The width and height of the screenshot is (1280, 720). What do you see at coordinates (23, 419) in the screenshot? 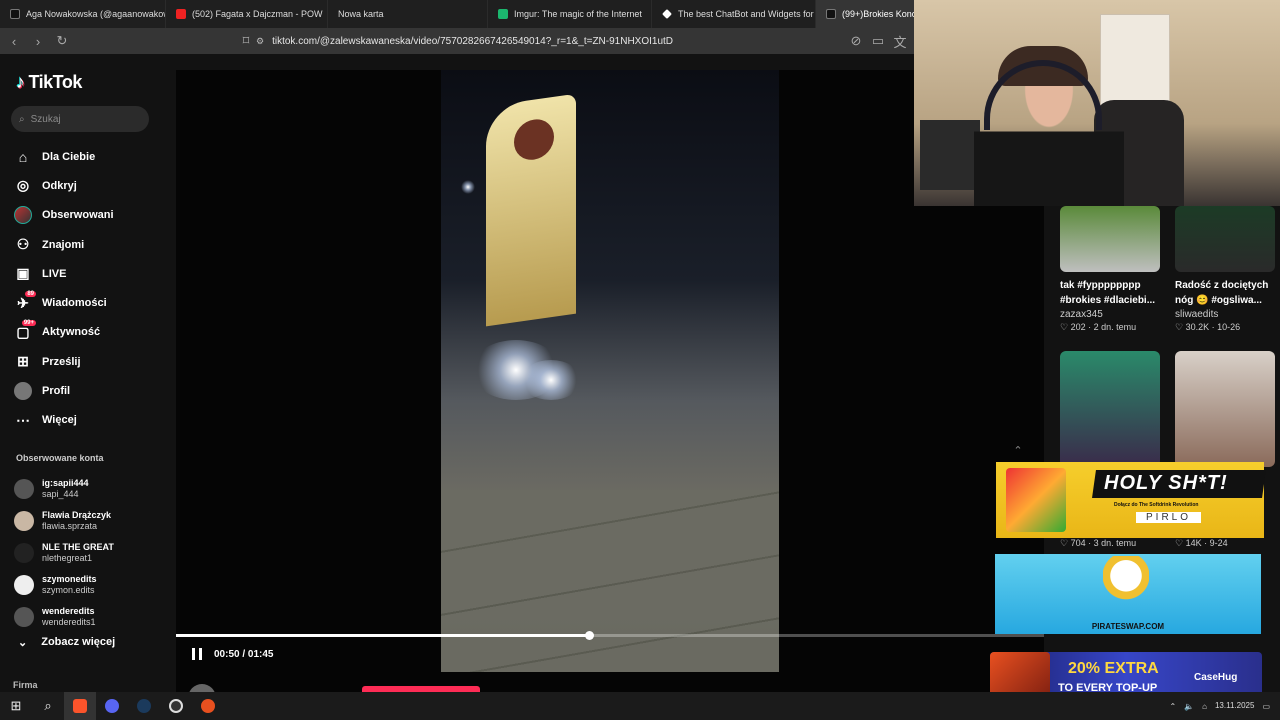
I see `more-icon: ⋯` at bounding box center [23, 419].